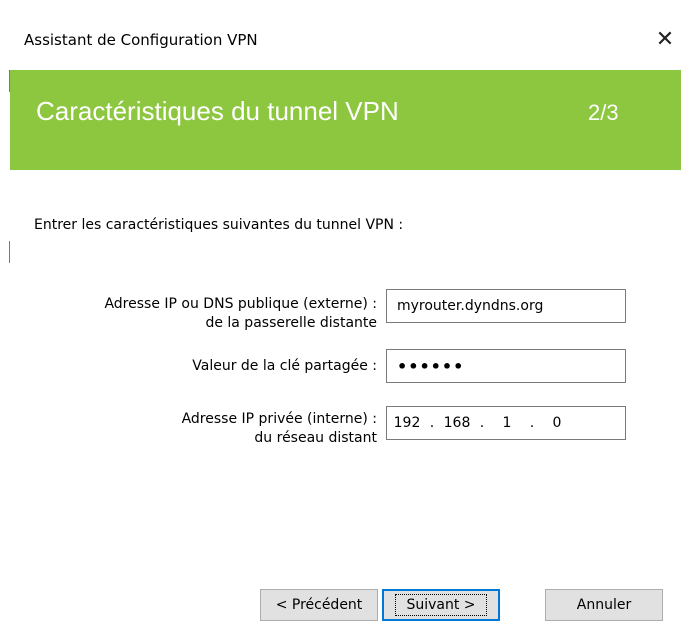 This screenshot has width=681, height=633. I want to click on ip-octet-4: 0, so click(557, 423).